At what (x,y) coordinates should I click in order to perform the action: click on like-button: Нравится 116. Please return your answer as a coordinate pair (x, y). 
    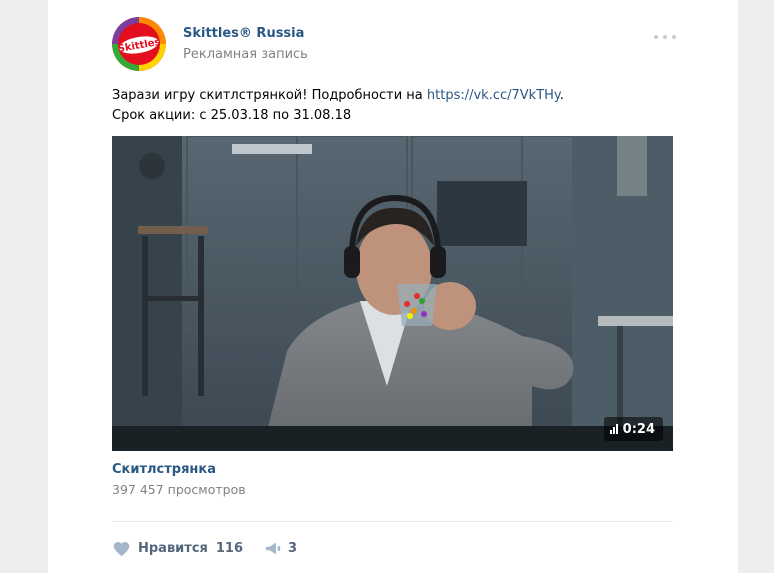
    Looking at the image, I should click on (177, 548).